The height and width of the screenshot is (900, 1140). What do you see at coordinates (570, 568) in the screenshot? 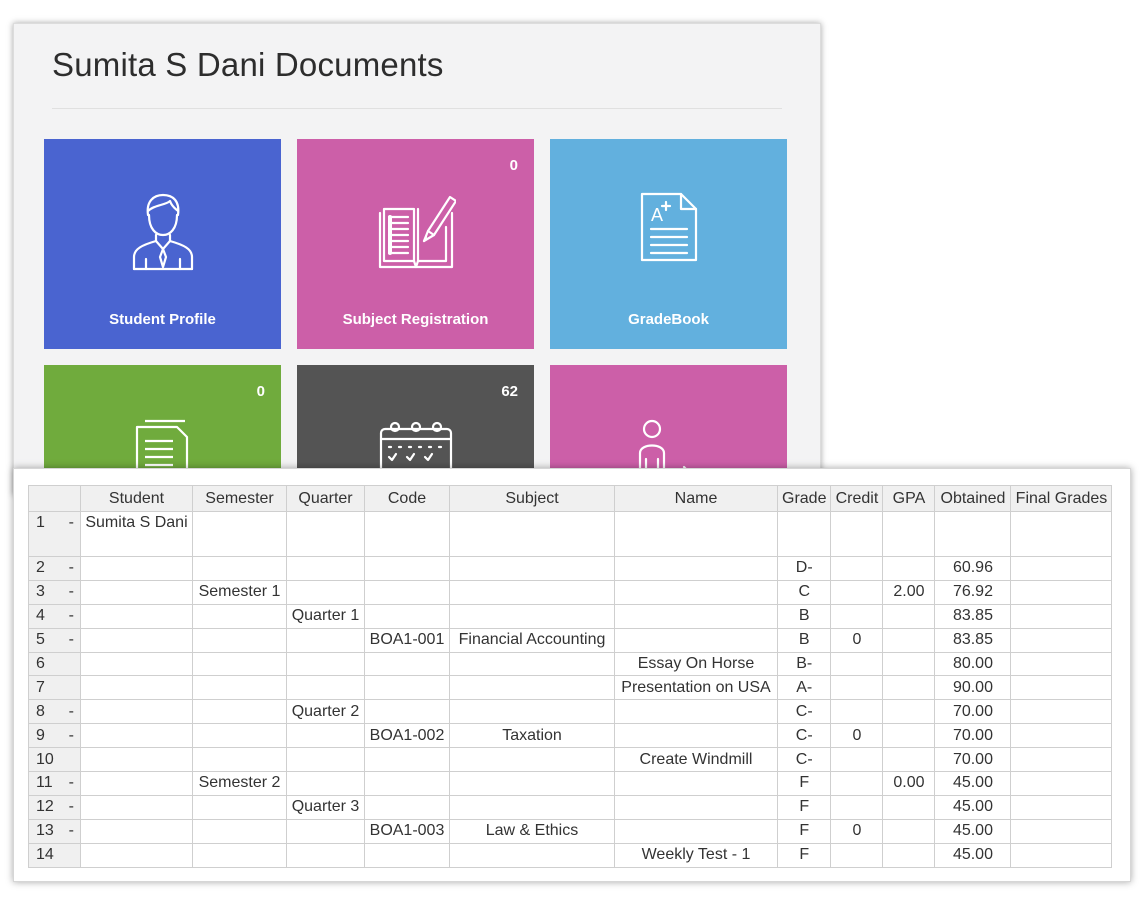
I see `table-row: 2- D- 60.96` at bounding box center [570, 568].